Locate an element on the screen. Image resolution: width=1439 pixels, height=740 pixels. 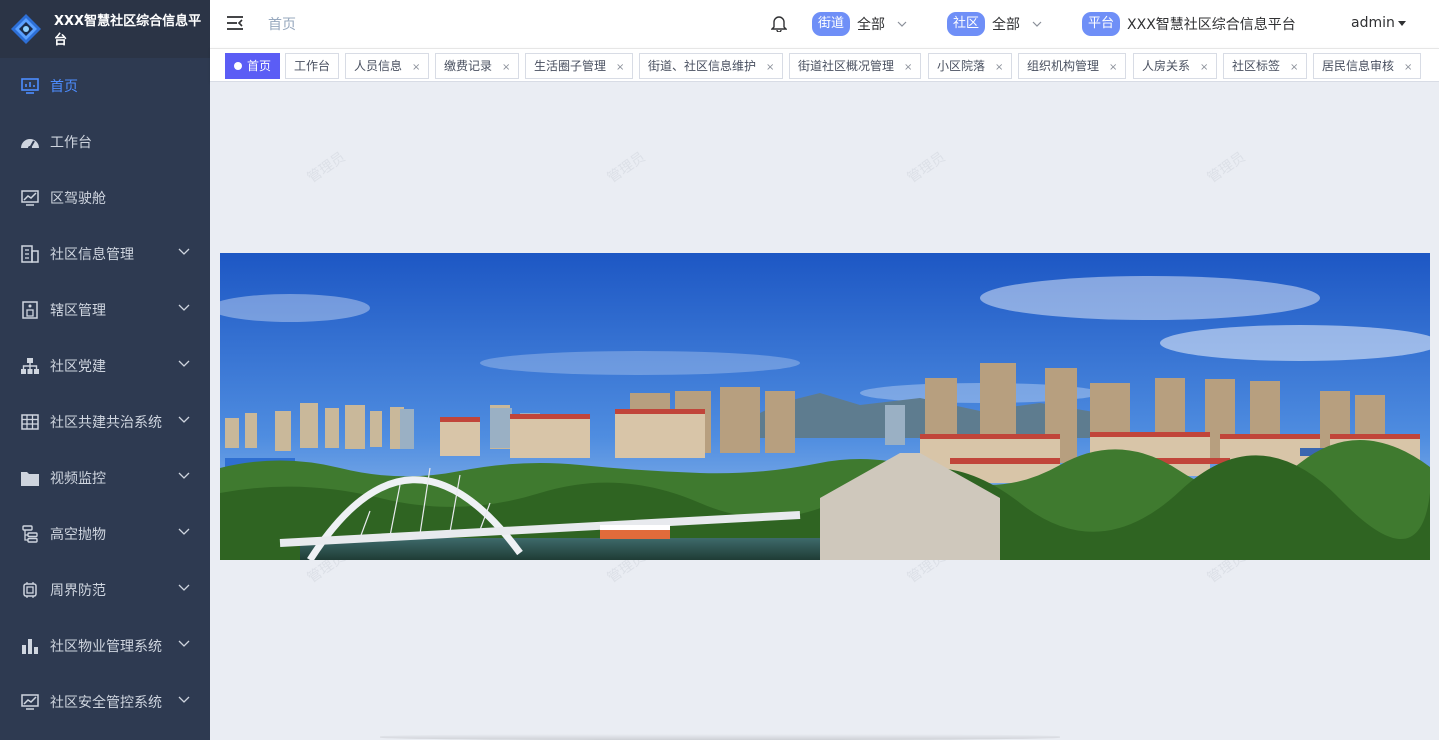
district-icon is located at coordinates (30, 310).